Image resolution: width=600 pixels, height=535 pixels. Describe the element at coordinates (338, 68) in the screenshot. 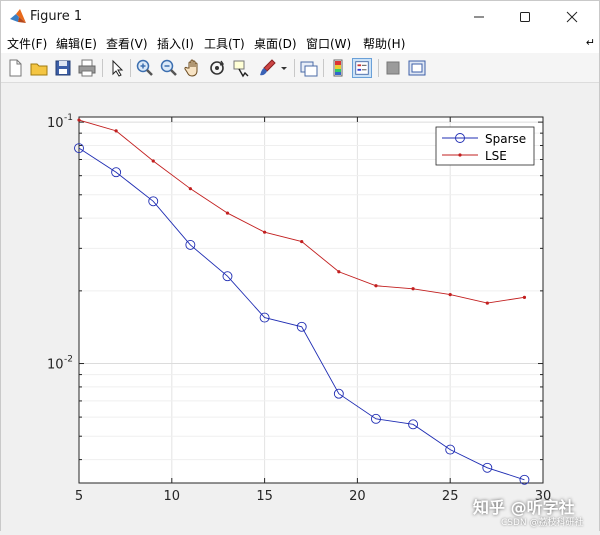

I see `colorbar-icon` at that location.